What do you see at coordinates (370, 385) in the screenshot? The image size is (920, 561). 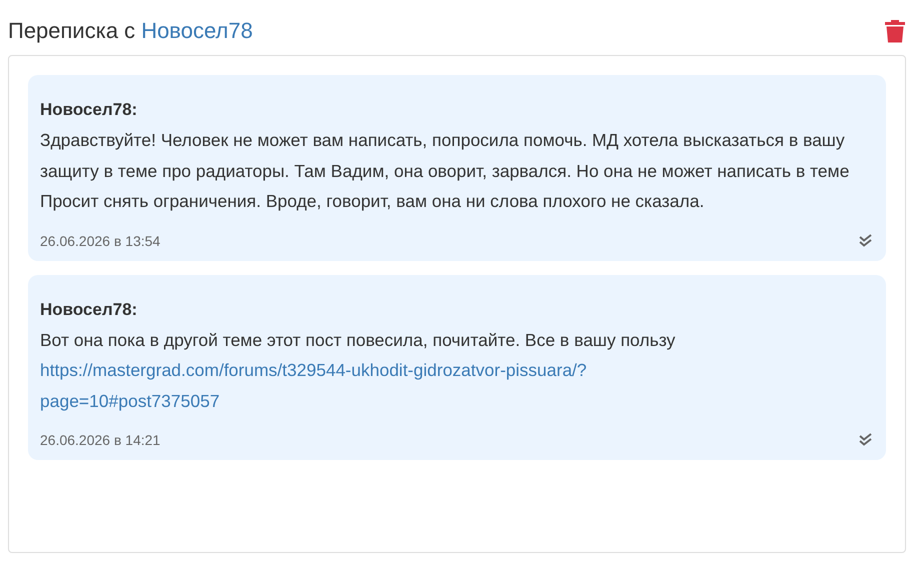 I see `message-link: https://mastergrad.com/forums/t329544-ukhodit-gidrozatvor-pissuara/?page=10#post7375057` at bounding box center [370, 385].